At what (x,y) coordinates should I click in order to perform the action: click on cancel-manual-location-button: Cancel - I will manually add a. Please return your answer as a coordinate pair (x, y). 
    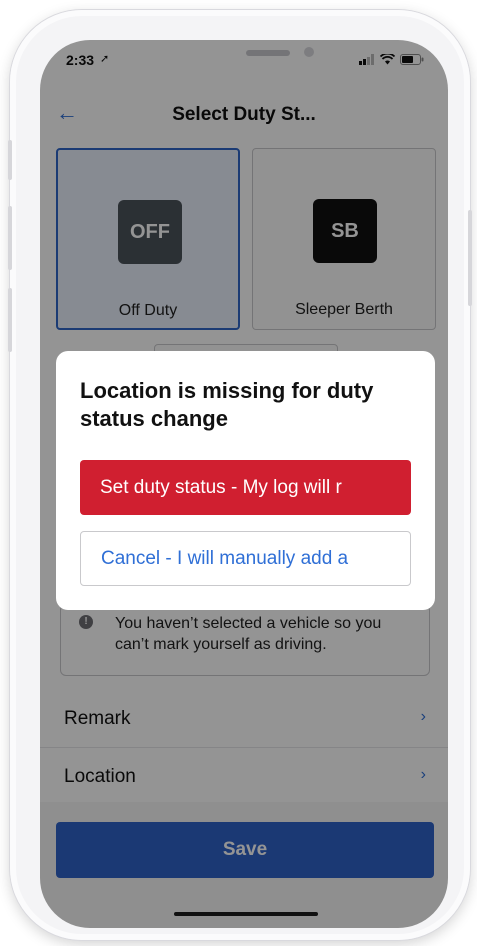
    Looking at the image, I should click on (245, 558).